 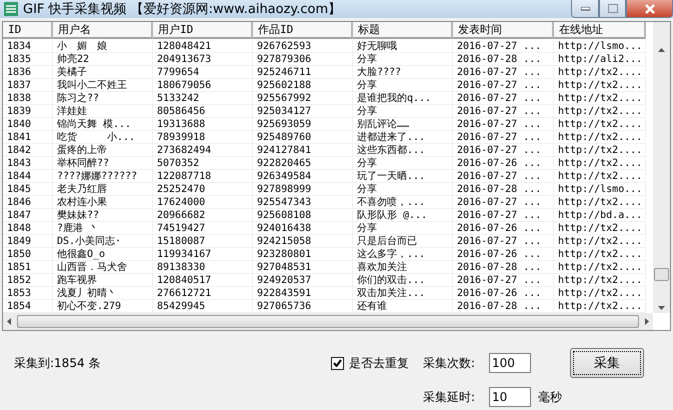 I want to click on table-cell: 927879306, so click(x=303, y=59).